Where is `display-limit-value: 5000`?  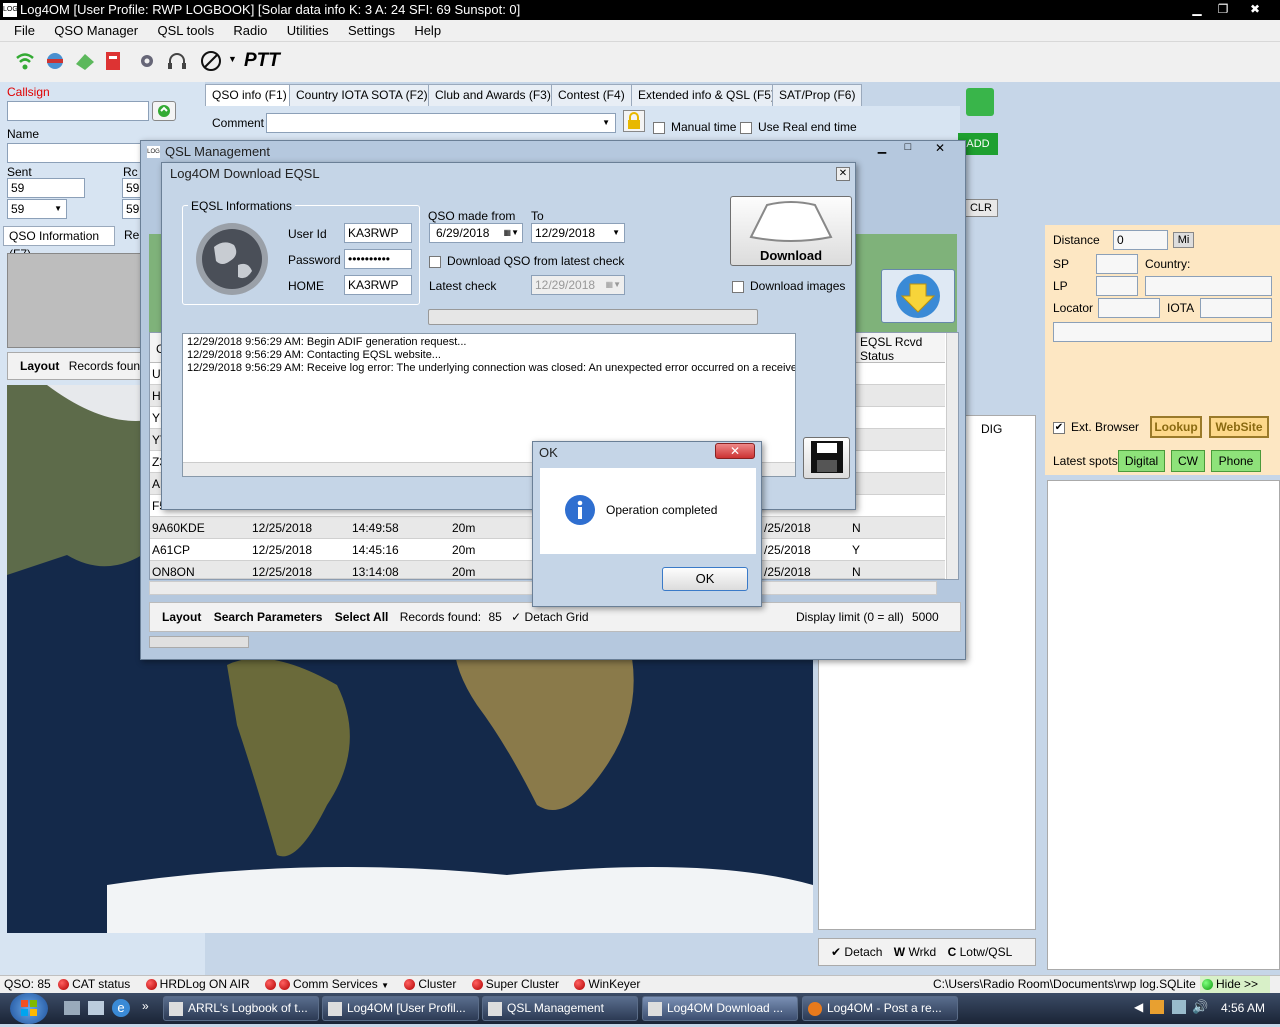 display-limit-value: 5000 is located at coordinates (925, 617).